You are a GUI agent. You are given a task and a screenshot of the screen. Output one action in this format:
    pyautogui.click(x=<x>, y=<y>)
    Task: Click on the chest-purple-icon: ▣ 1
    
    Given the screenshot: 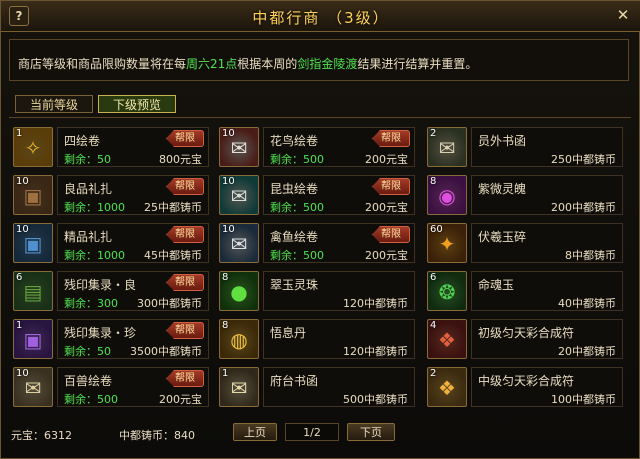 What is the action you would take?
    pyautogui.click(x=33, y=339)
    